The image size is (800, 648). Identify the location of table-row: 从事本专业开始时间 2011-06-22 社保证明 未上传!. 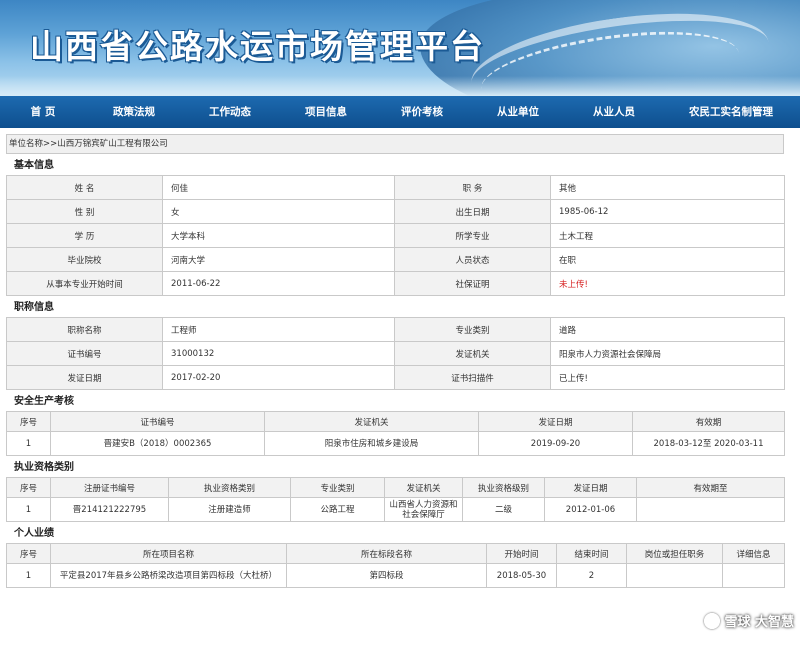
(395, 283).